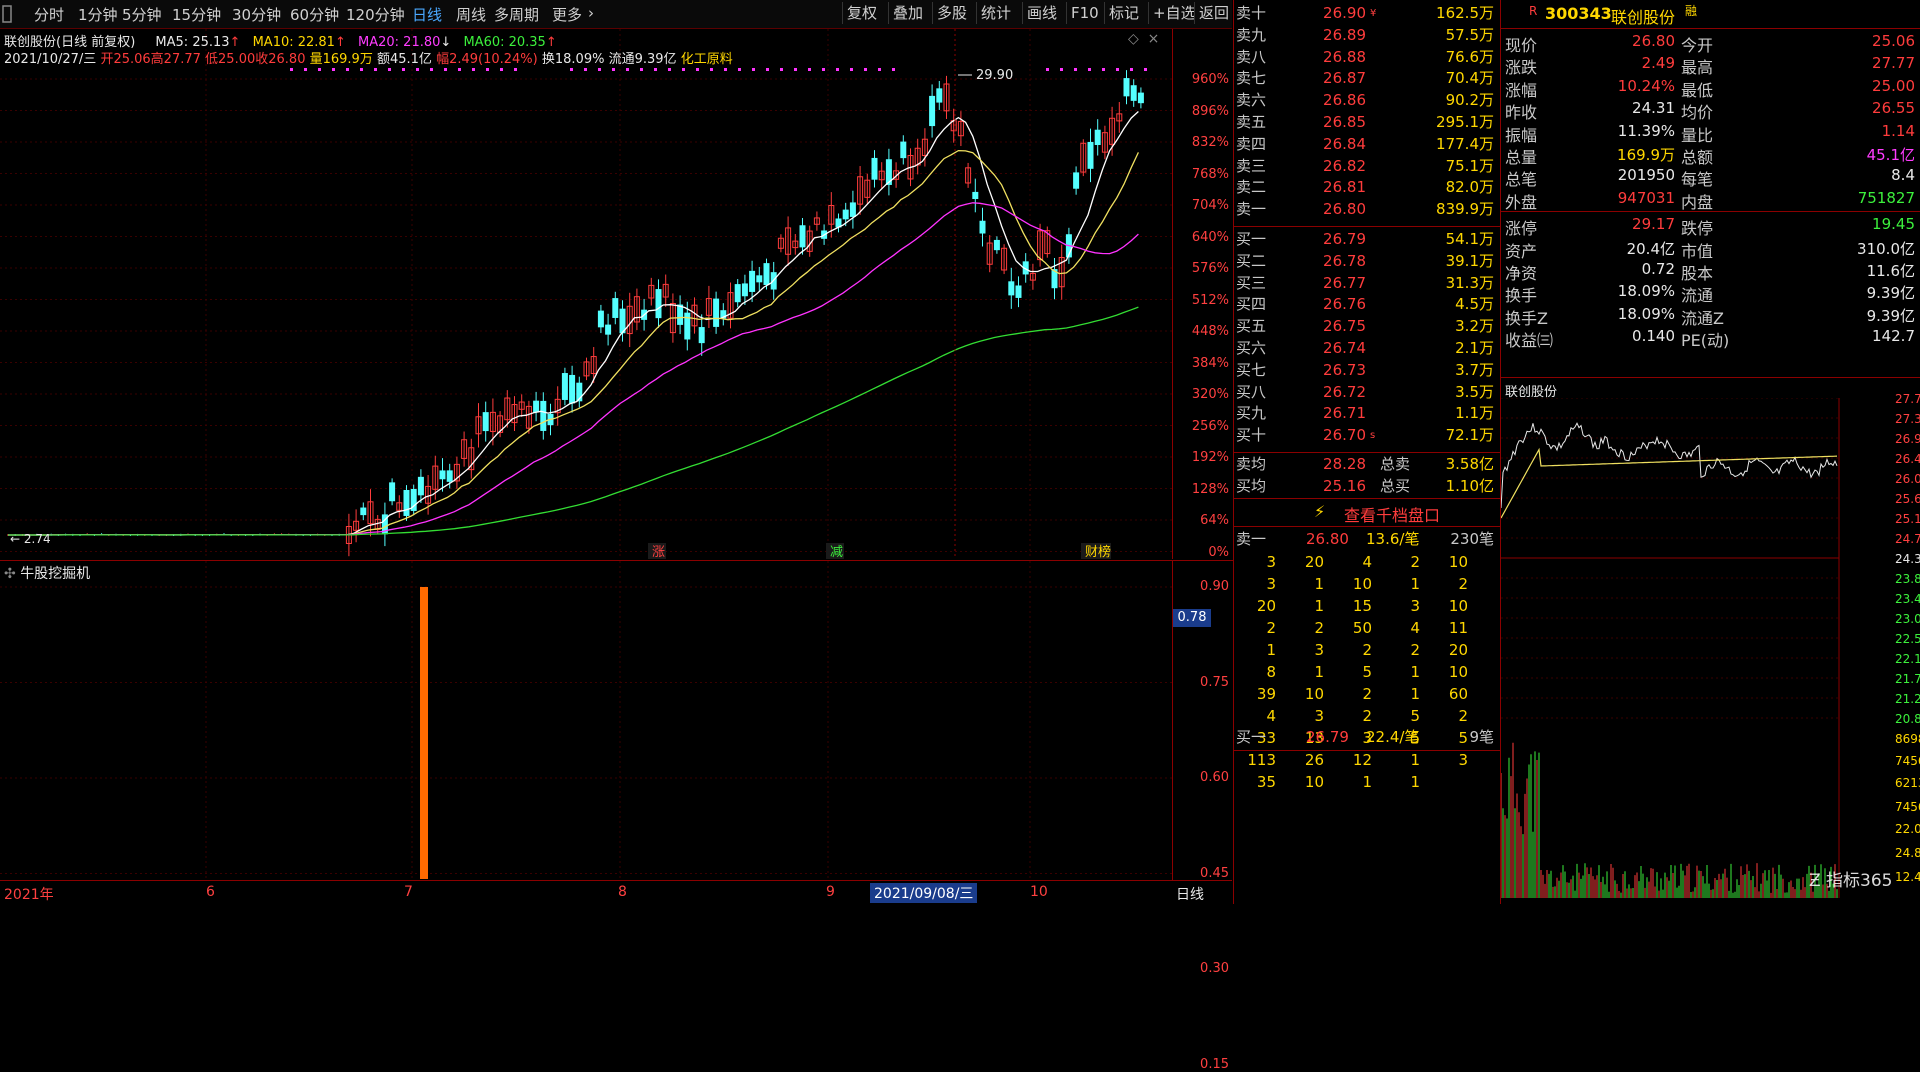 The width and height of the screenshot is (1920, 1072). Describe the element at coordinates (1465, 13) in the screenshot. I see `level-volume: 162.5万` at that location.